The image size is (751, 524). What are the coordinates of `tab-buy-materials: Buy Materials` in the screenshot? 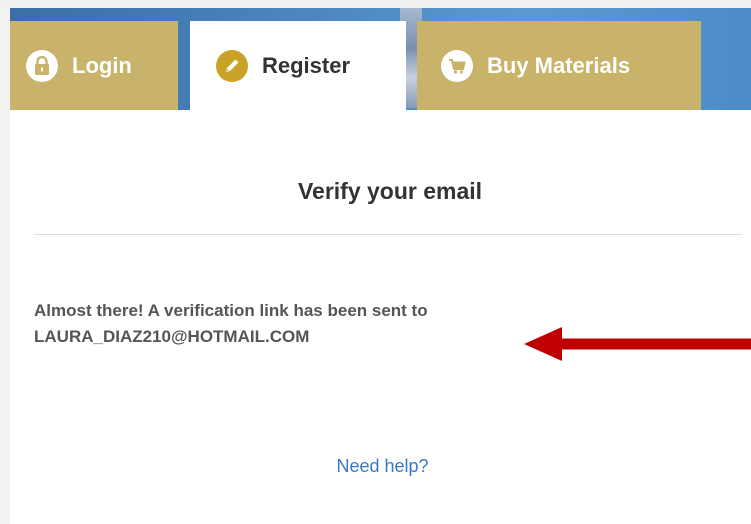 It's located at (559, 65).